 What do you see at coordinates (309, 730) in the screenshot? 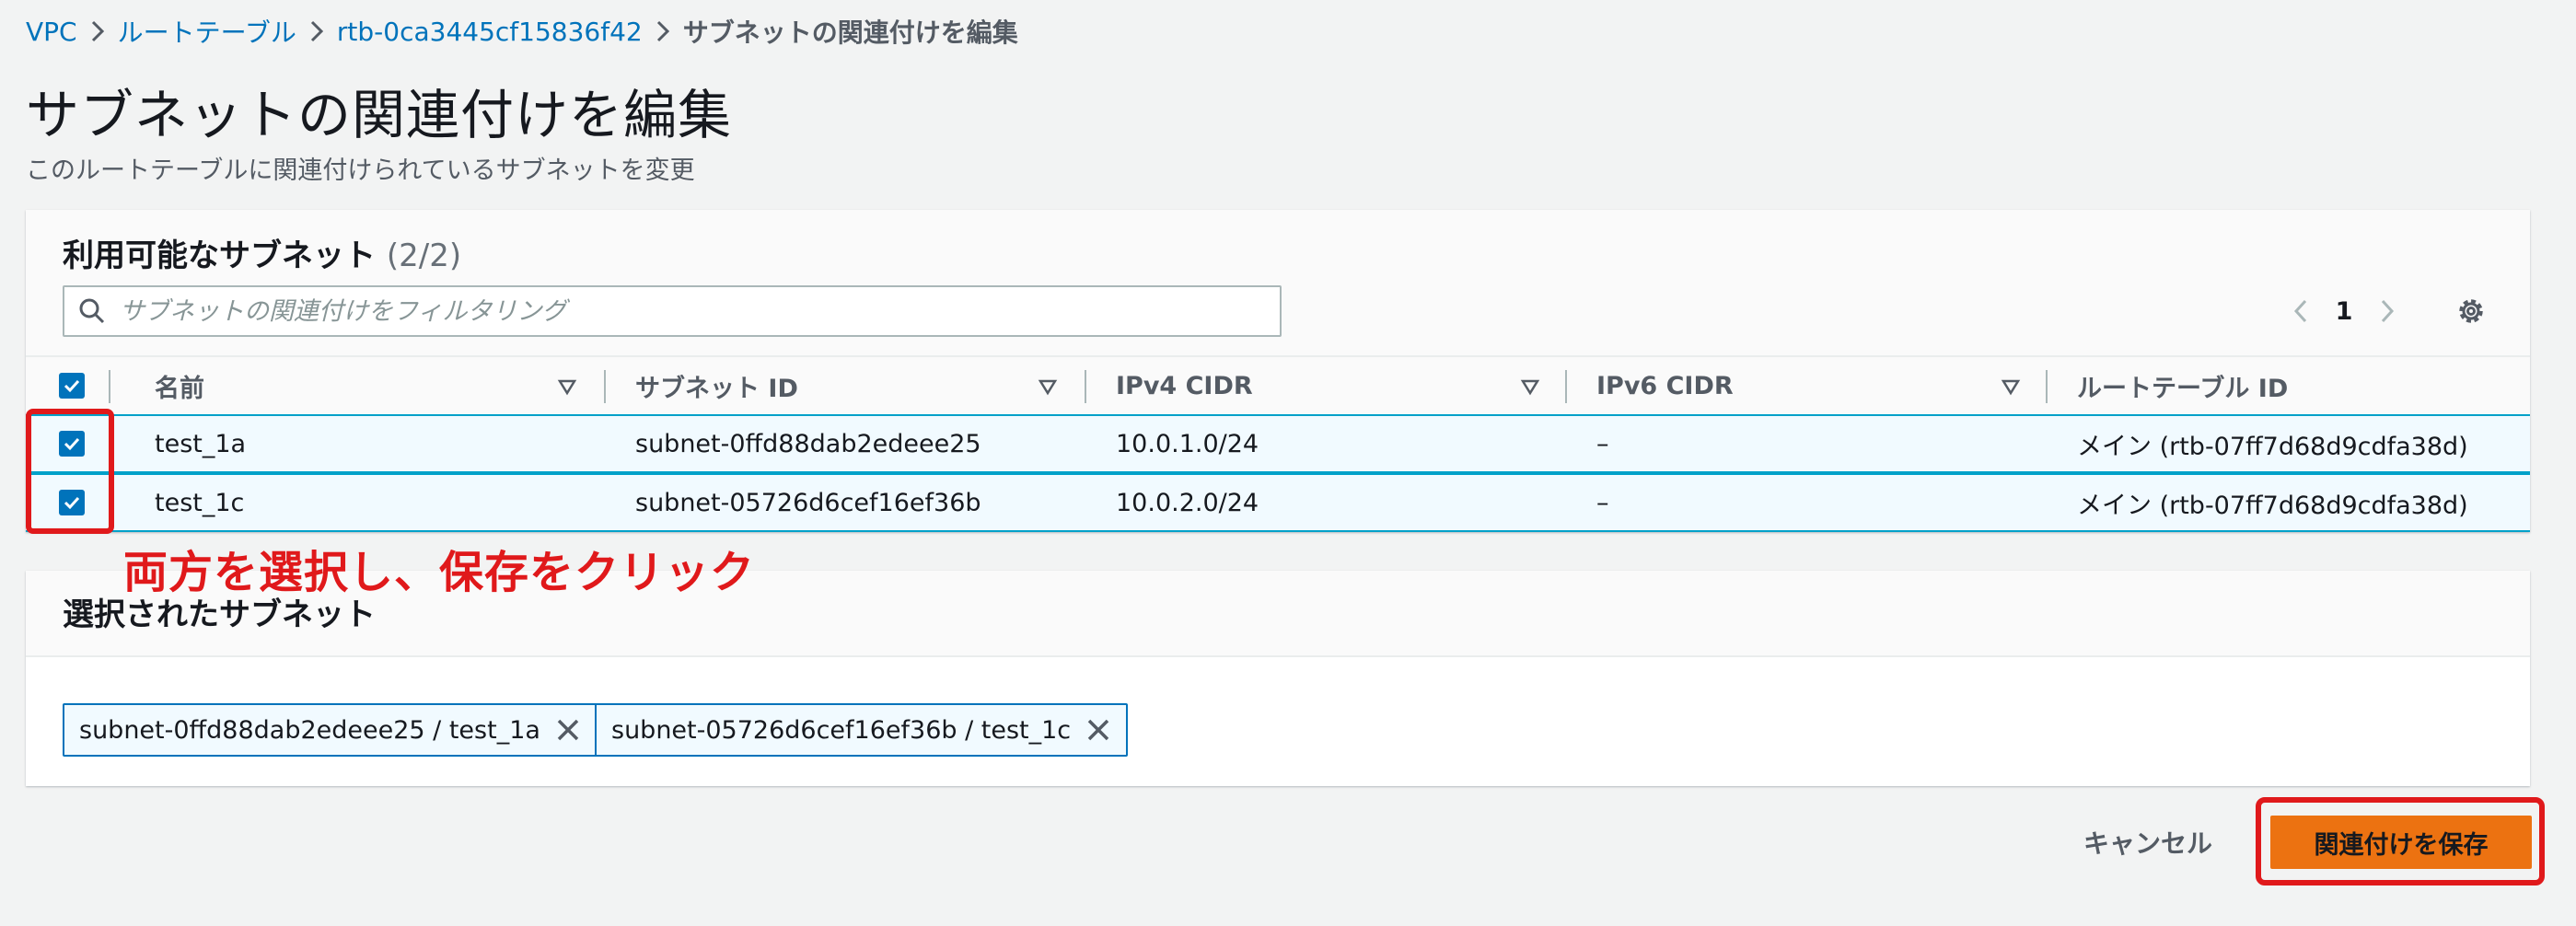
I see `token-label: subnet-0ffd88dab2edeee25 / test_1a` at bounding box center [309, 730].